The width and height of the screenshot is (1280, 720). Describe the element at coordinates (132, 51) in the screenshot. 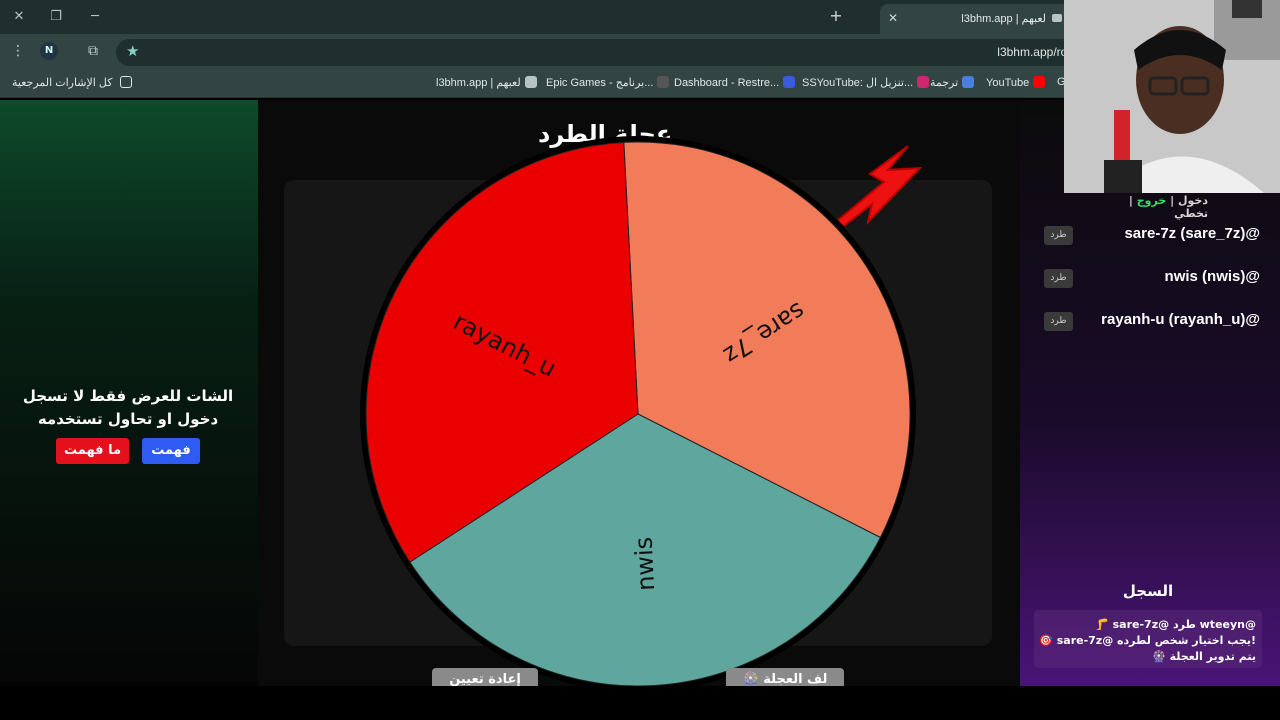

I see `bookmark-star-icon: ★` at that location.